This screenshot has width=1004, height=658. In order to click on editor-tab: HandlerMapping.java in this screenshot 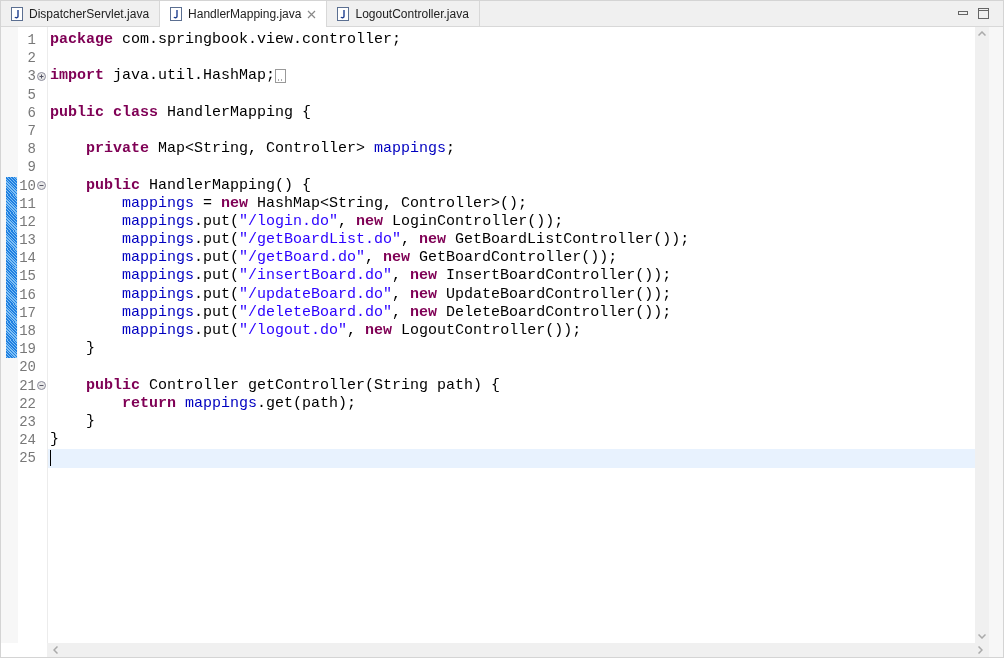, I will do `click(244, 14)`.